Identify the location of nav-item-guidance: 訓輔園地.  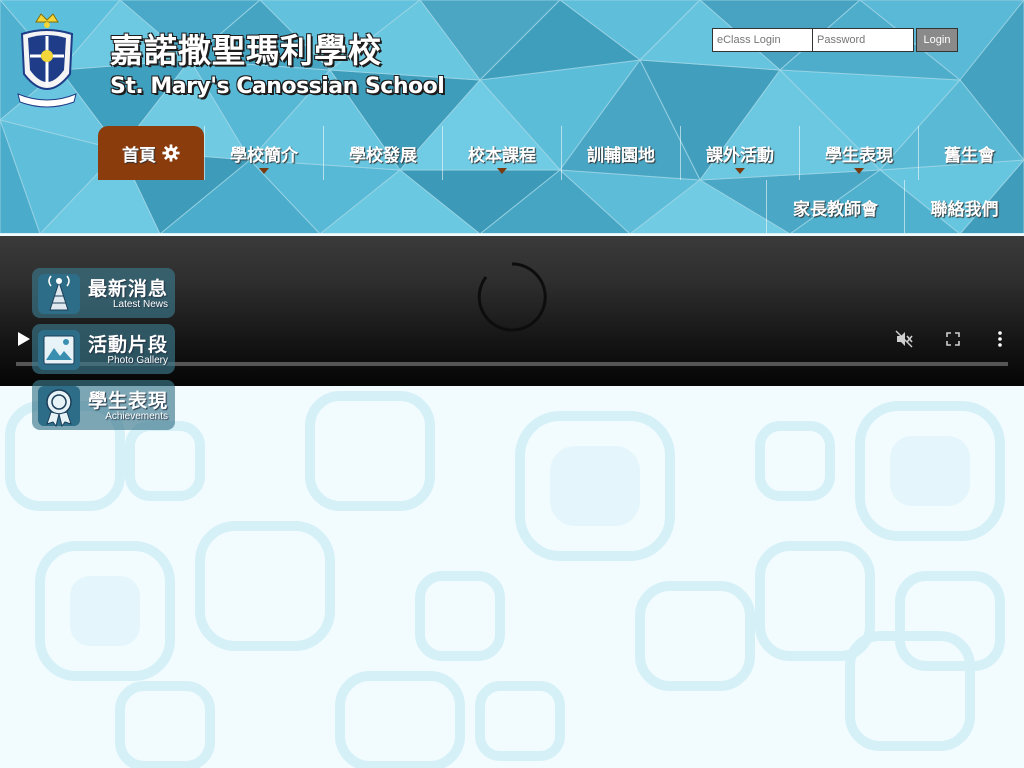
(620, 153).